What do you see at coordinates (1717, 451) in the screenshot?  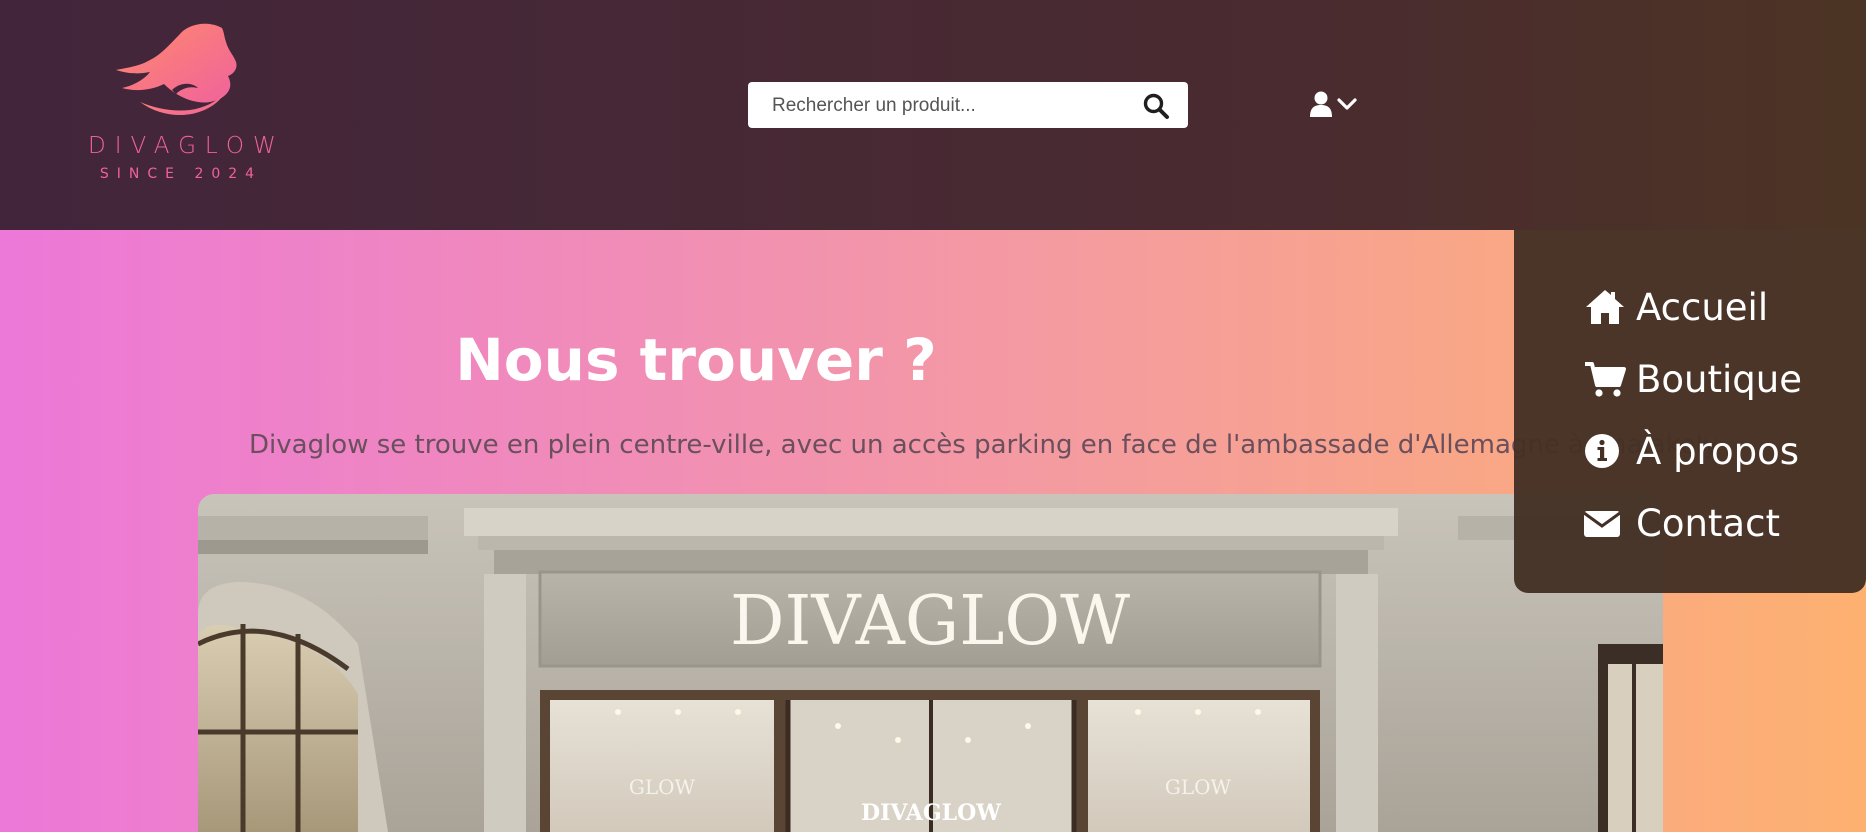 I see `nav-item-label: À propos` at bounding box center [1717, 451].